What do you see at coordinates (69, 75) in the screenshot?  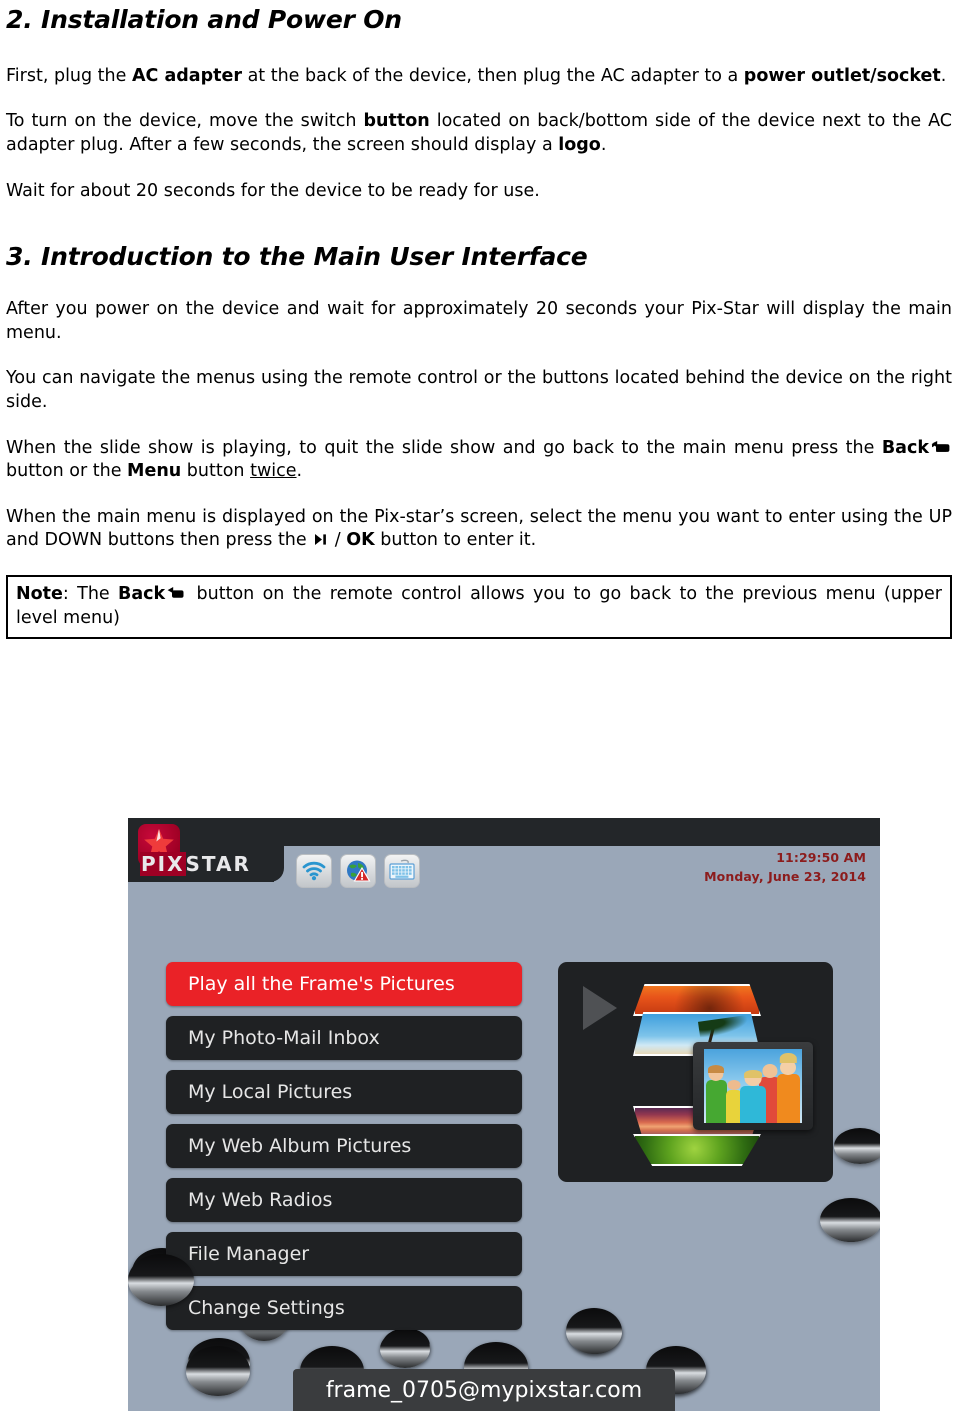 I see `text-run: First, plug the` at bounding box center [69, 75].